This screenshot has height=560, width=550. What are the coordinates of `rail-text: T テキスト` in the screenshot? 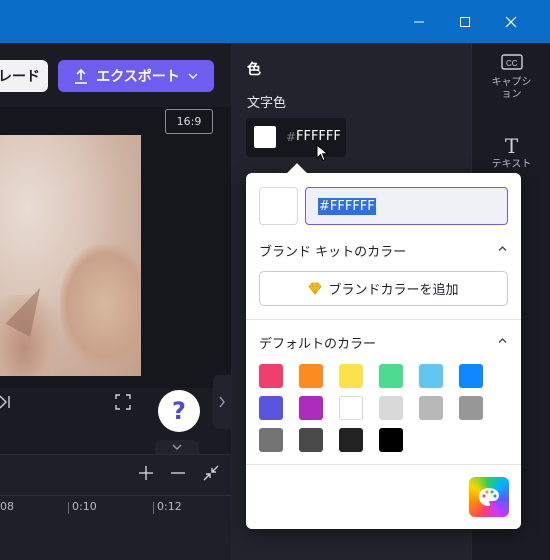 It's located at (511, 153).